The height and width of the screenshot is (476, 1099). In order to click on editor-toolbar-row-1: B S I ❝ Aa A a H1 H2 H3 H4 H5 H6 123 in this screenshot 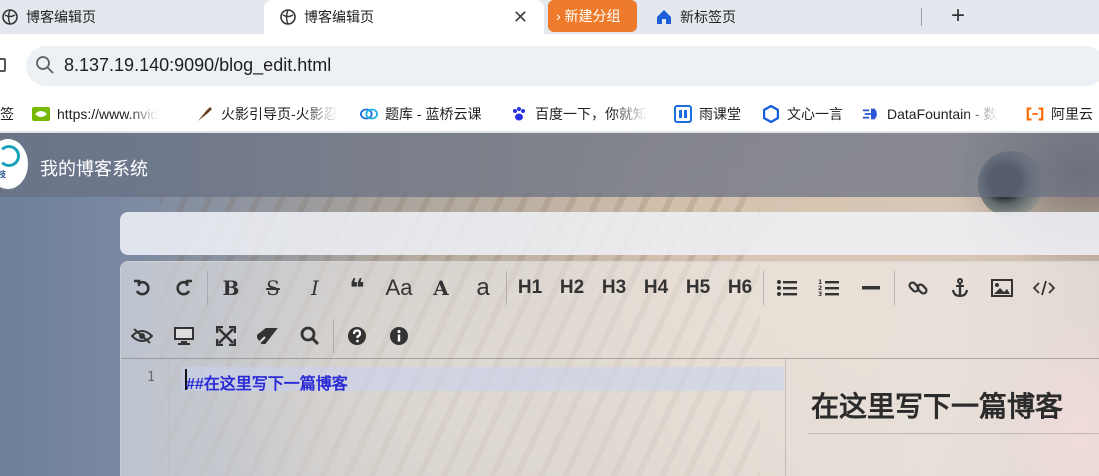, I will do `click(593, 288)`.